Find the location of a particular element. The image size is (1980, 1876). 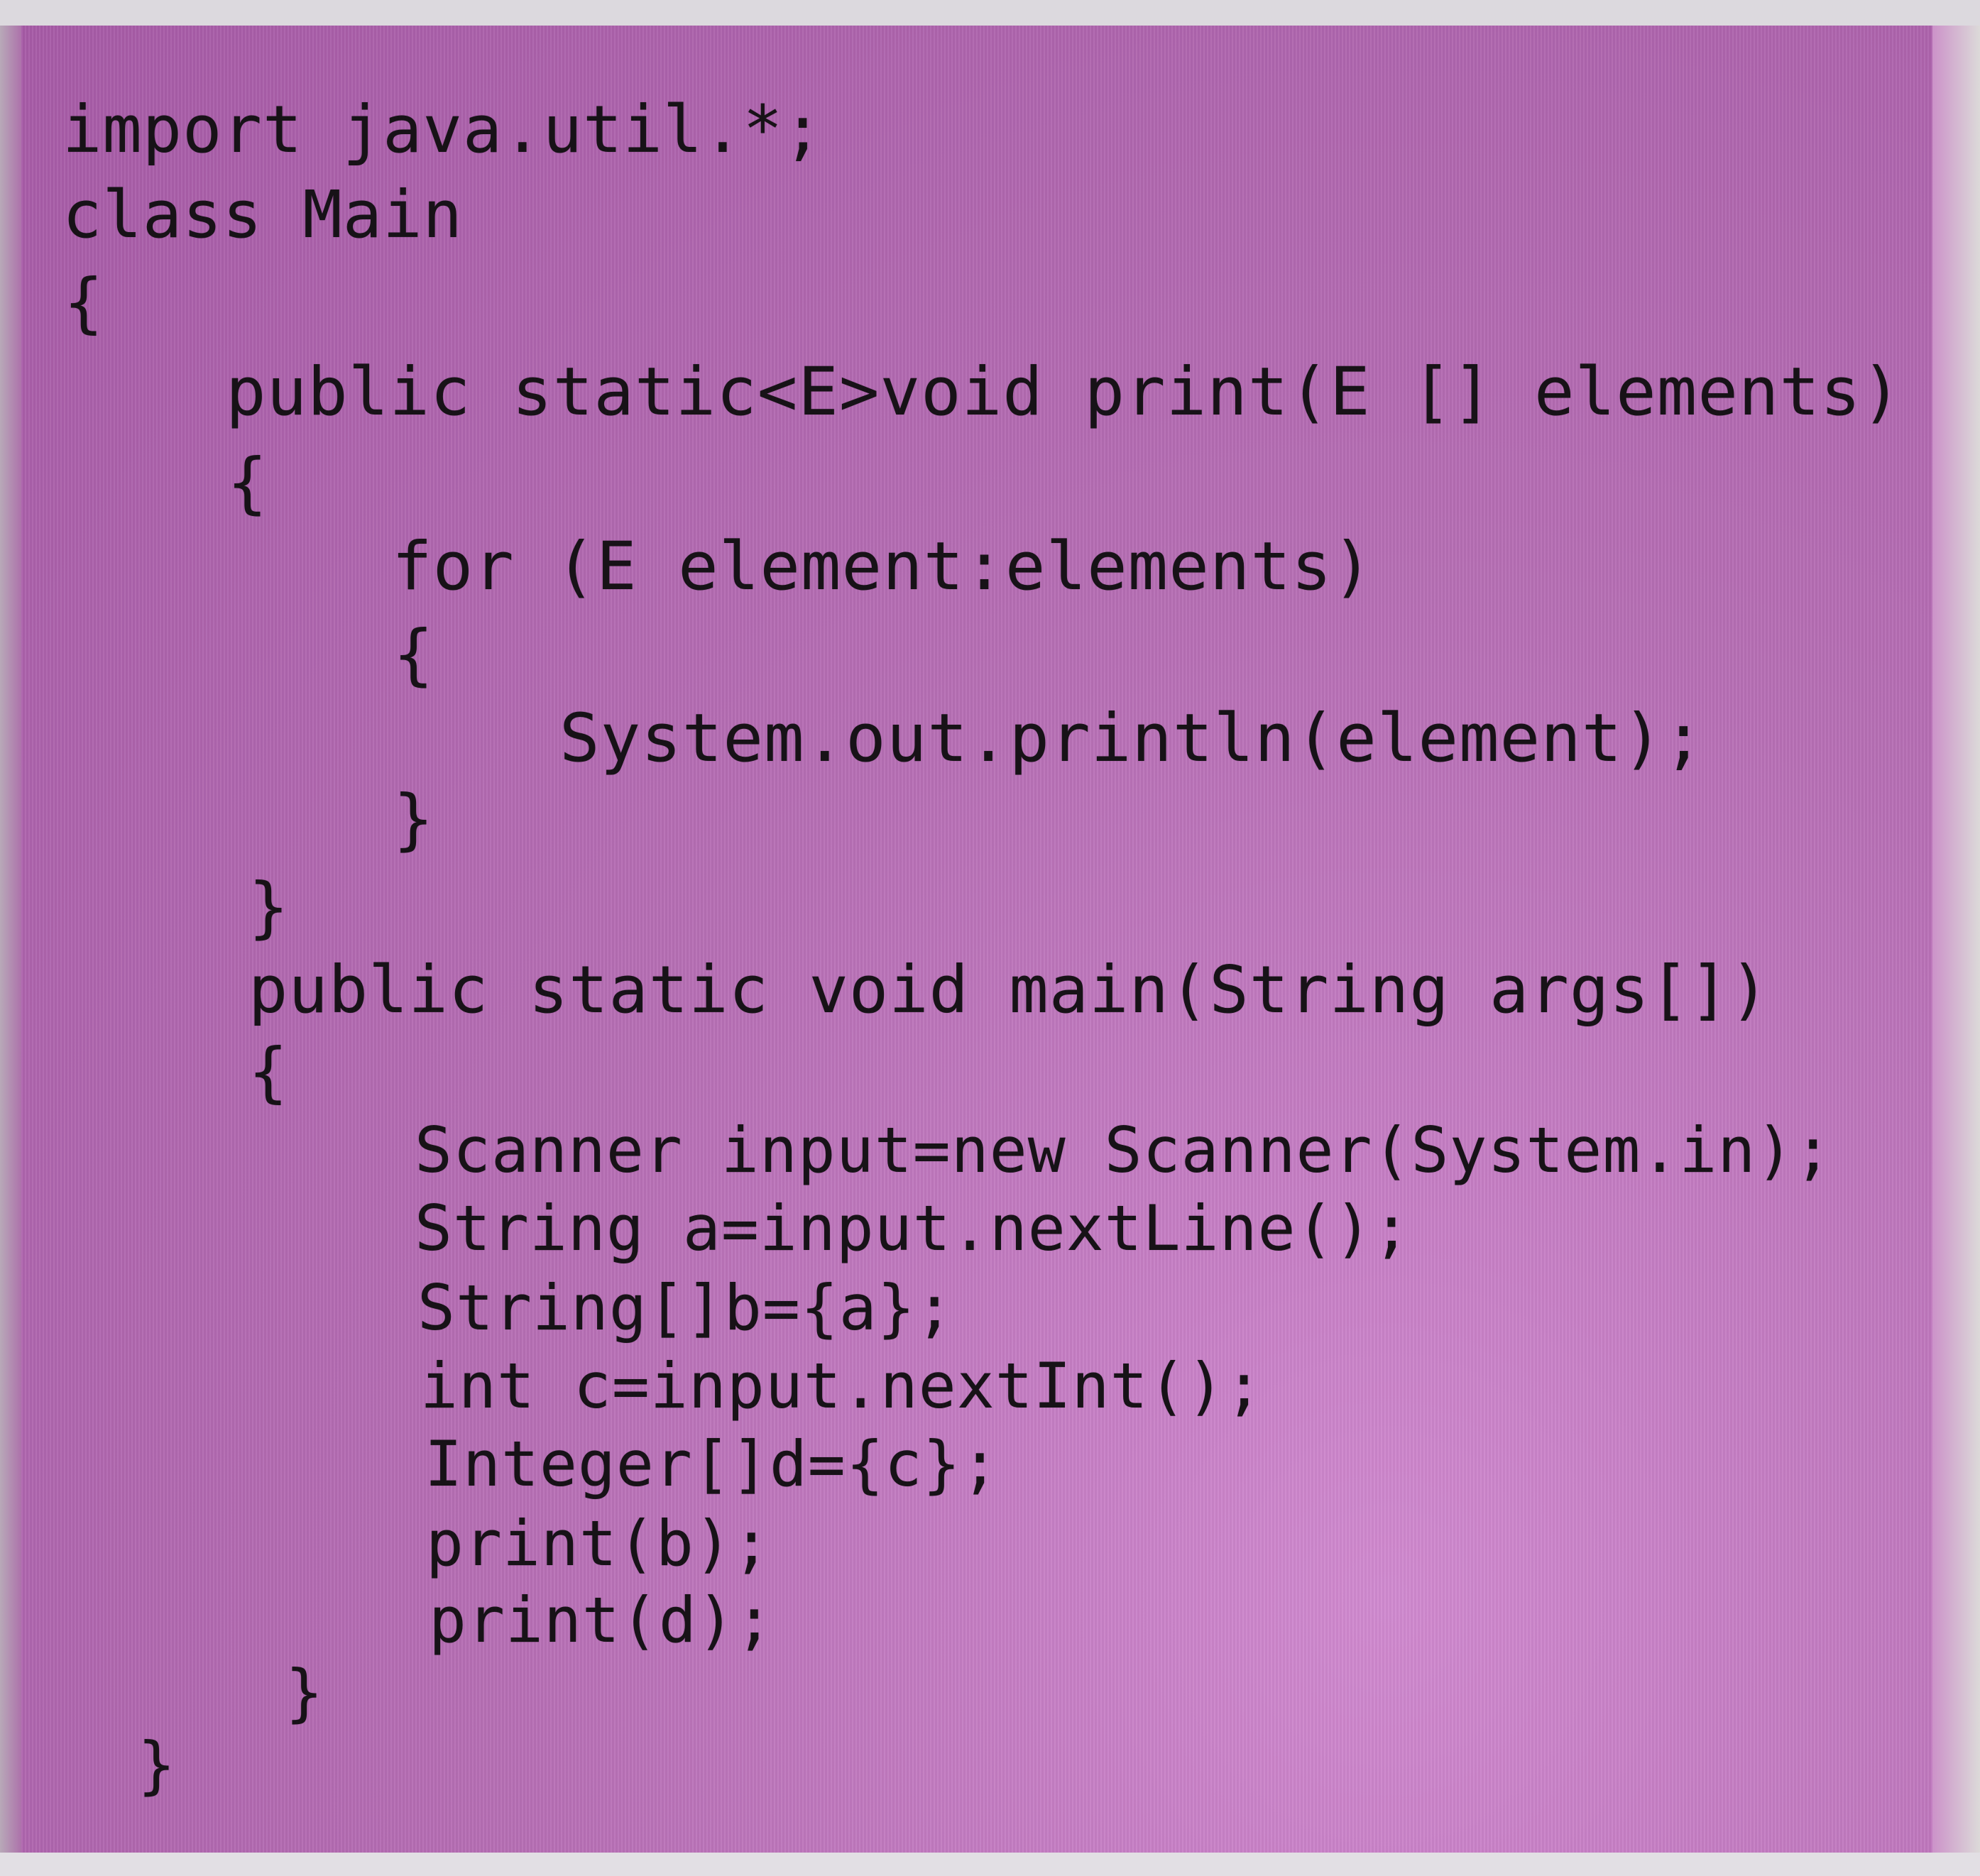

code-line: import java.util.*; is located at coordinates (443, 130).